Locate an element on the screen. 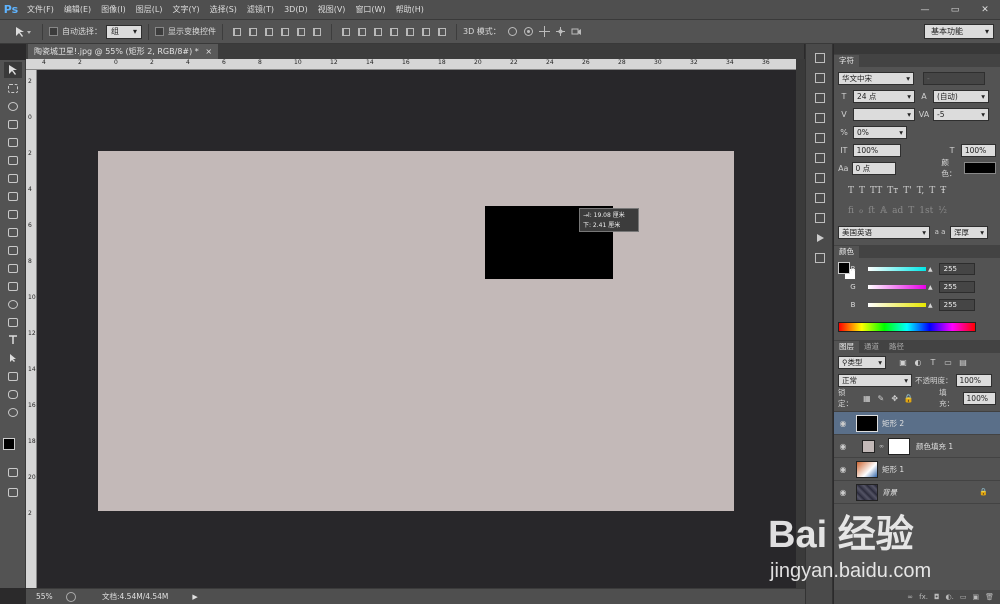  font-style-select: - is located at coordinates (954, 78).